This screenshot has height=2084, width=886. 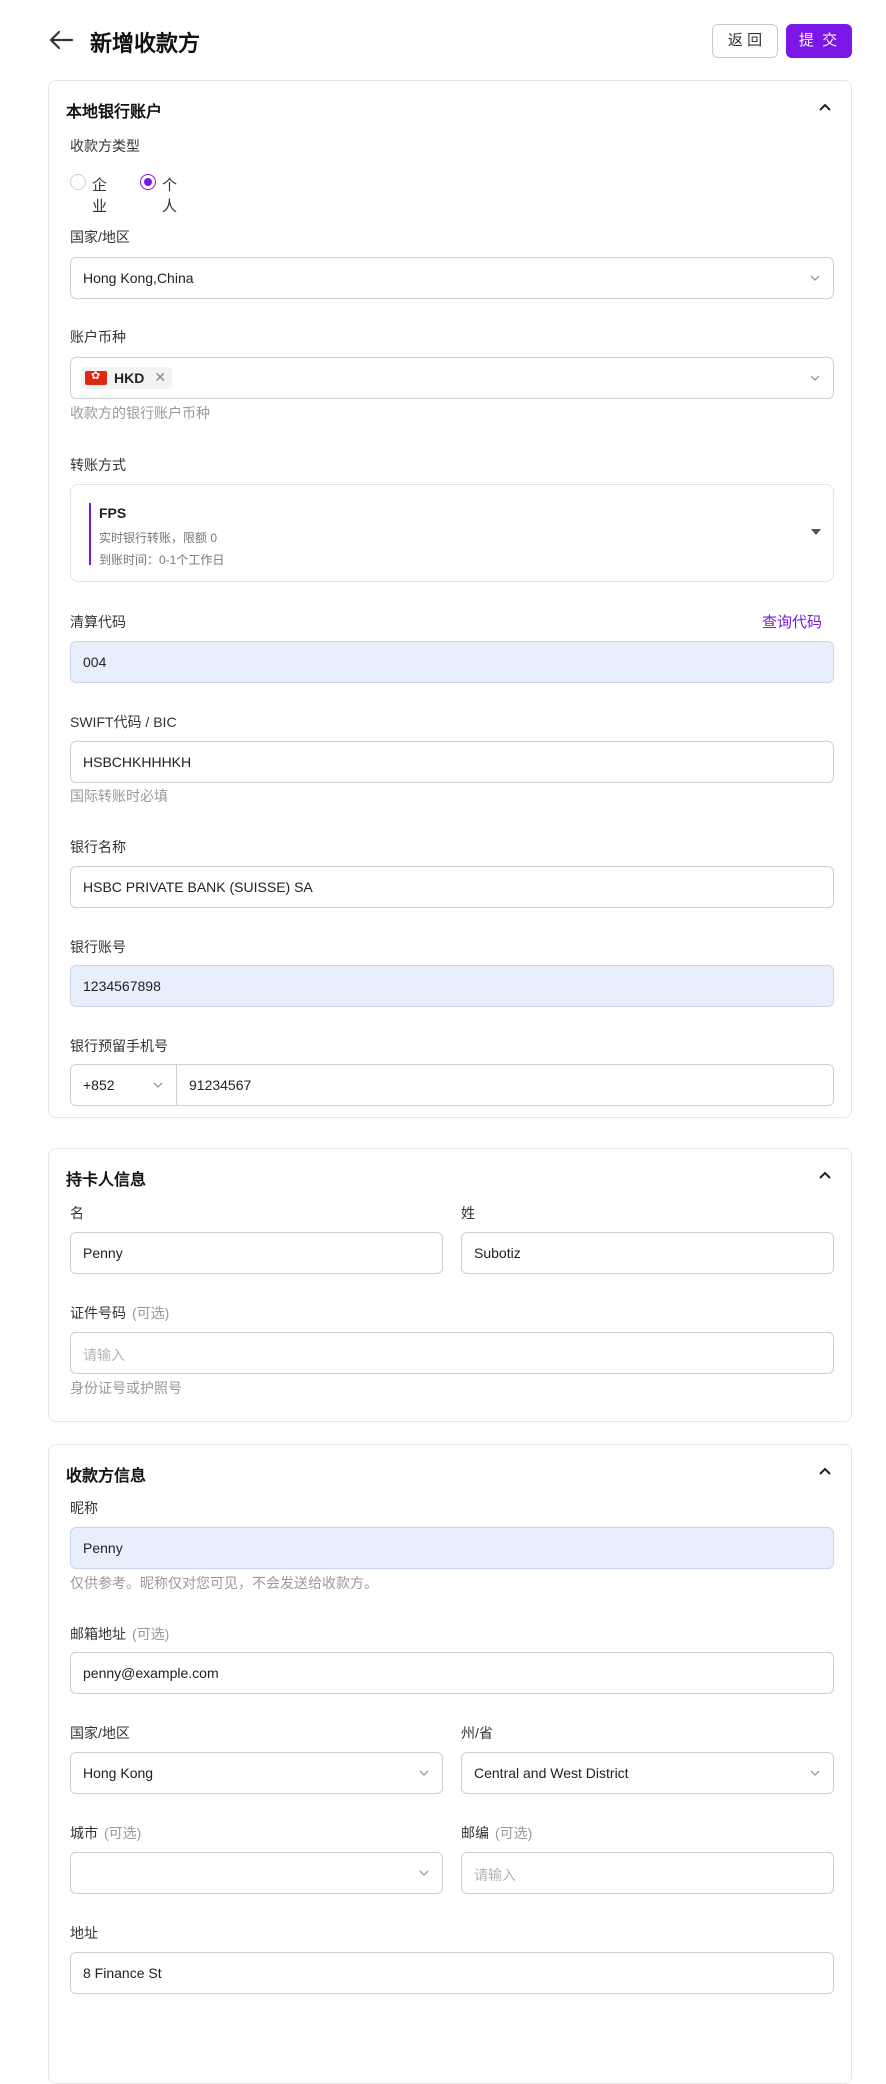 What do you see at coordinates (140, 413) in the screenshot?
I see `currency-hint: 收款方的银行账户币种` at bounding box center [140, 413].